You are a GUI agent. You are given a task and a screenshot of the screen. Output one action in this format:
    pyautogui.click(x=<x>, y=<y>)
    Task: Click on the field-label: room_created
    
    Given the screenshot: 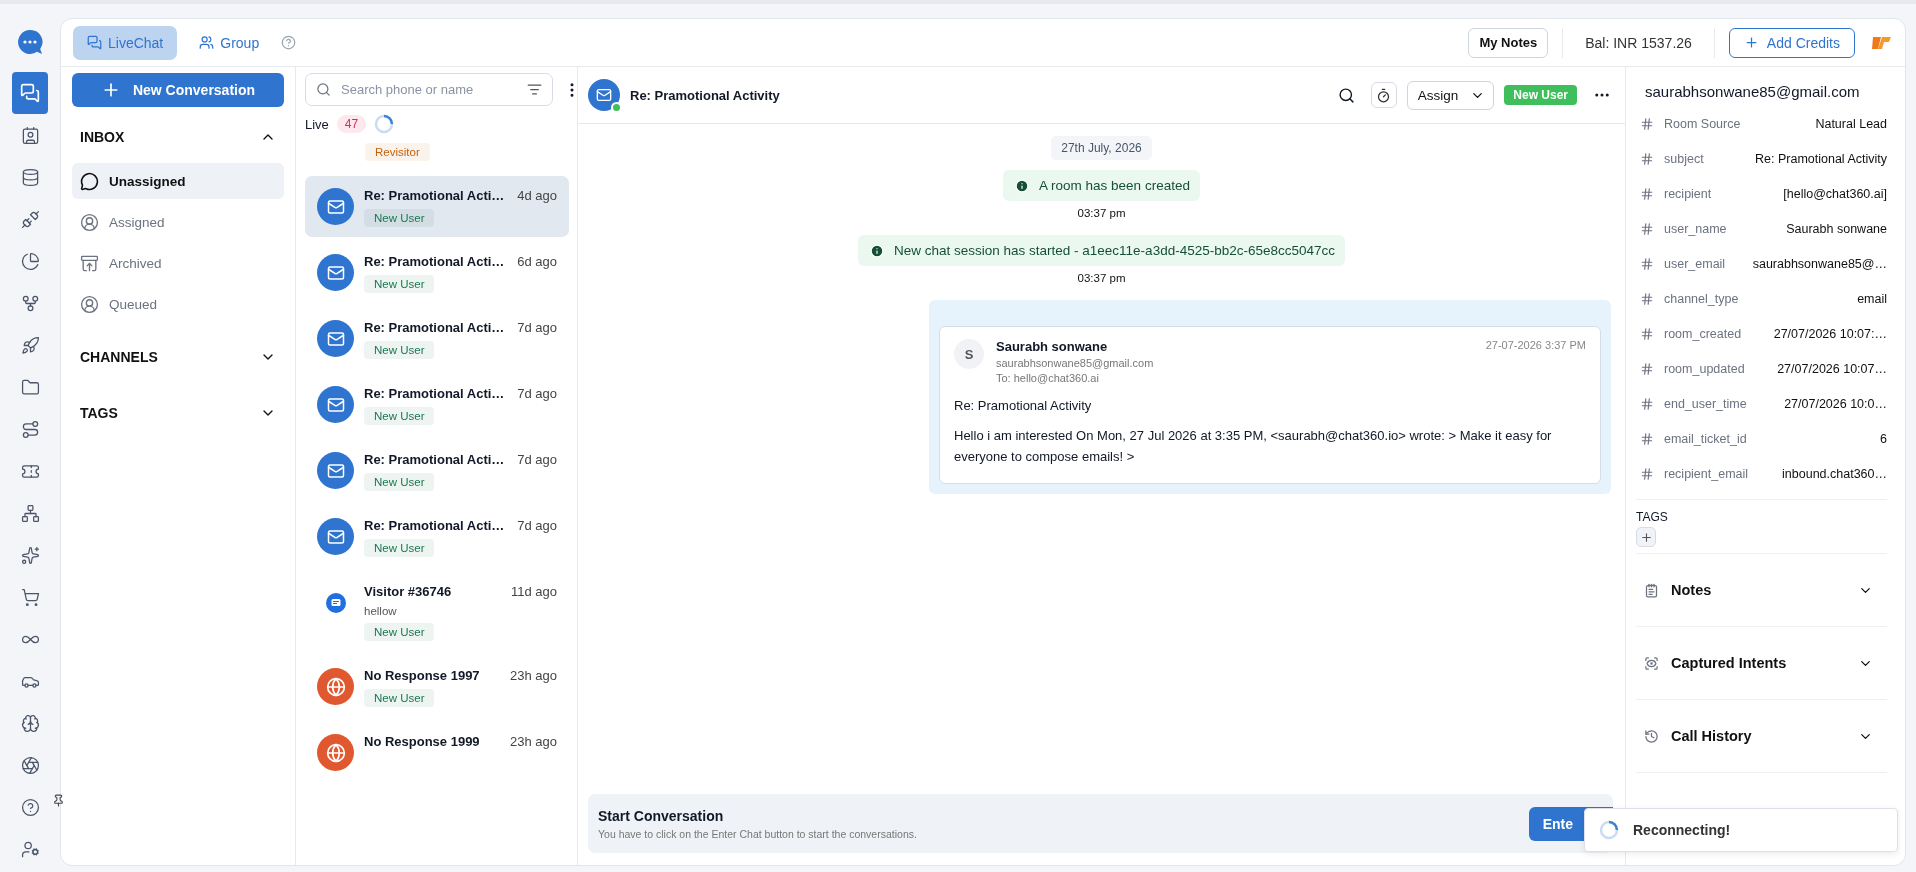 What is the action you would take?
    pyautogui.click(x=1703, y=333)
    